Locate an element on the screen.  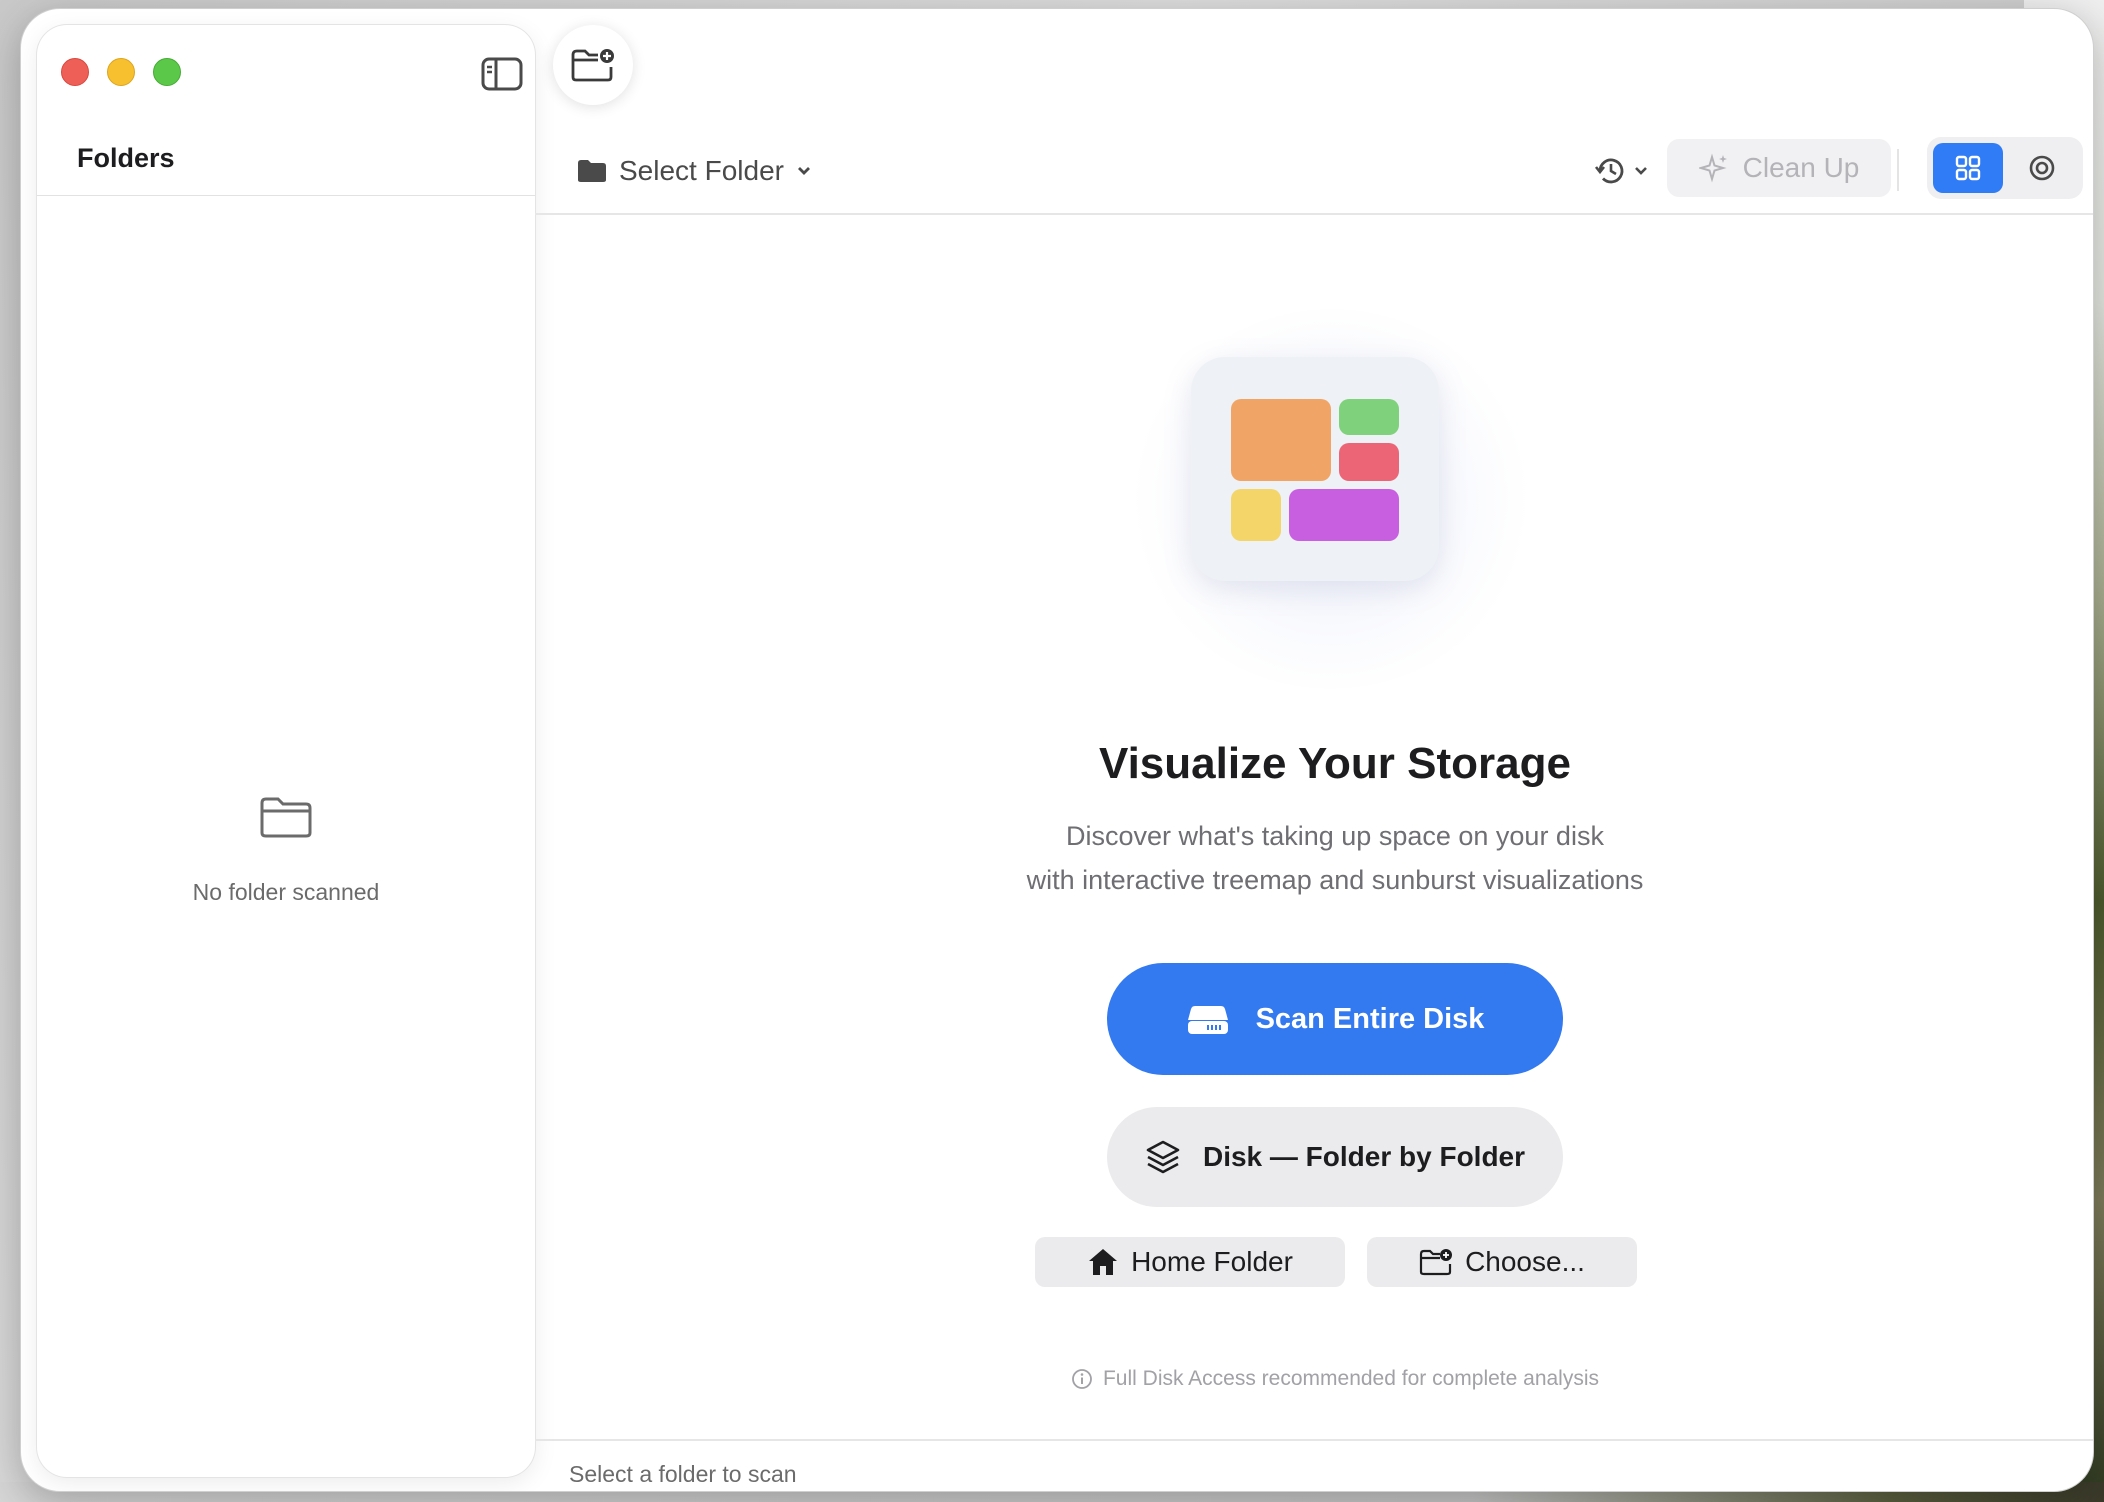
select-folder-dropdown: Select Folder is located at coordinates (694, 171).